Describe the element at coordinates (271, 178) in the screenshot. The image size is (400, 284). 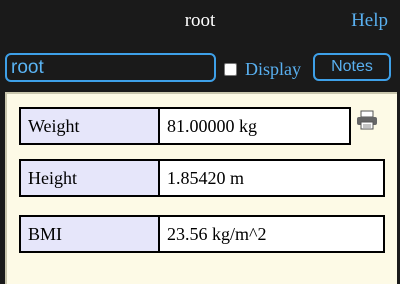
I see `height-value: 1.85420 m` at that location.